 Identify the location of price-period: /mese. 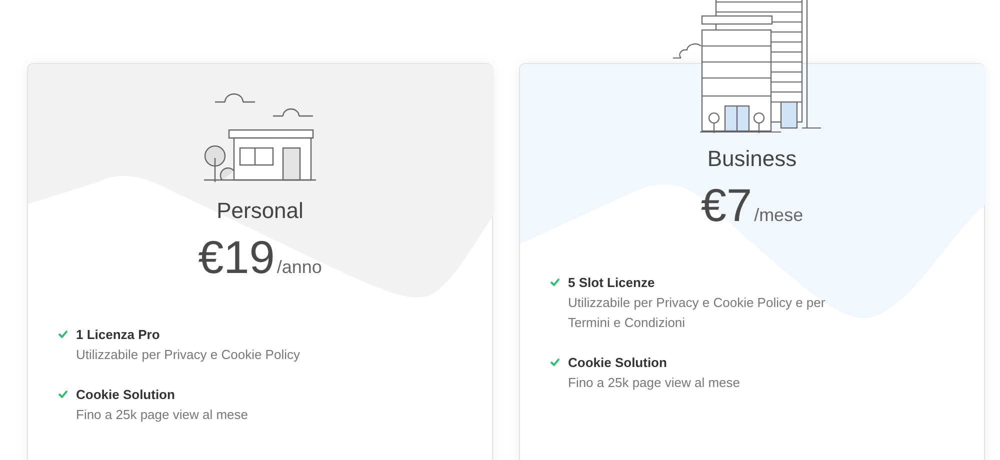
(779, 215).